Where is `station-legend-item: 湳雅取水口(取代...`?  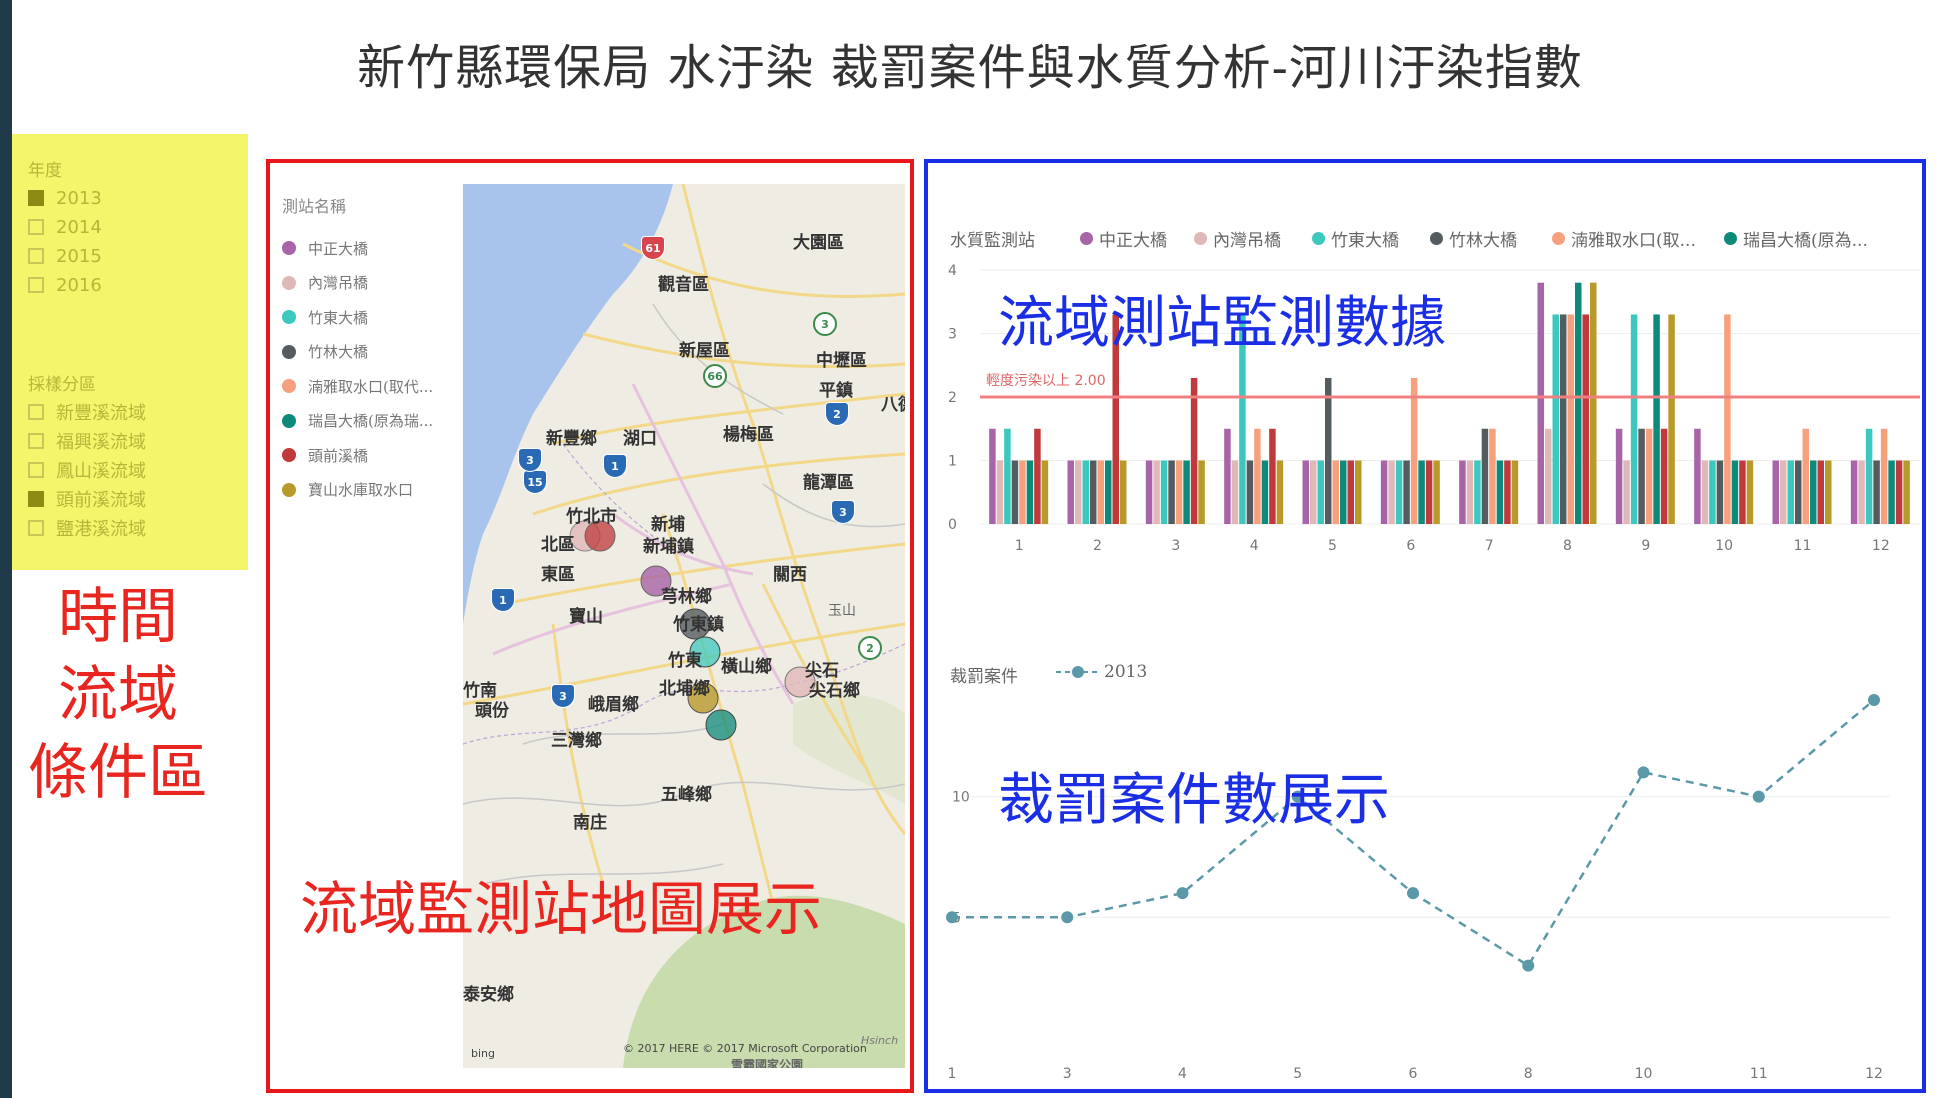 station-legend-item: 湳雅取水口(取代... is located at coordinates (357, 386).